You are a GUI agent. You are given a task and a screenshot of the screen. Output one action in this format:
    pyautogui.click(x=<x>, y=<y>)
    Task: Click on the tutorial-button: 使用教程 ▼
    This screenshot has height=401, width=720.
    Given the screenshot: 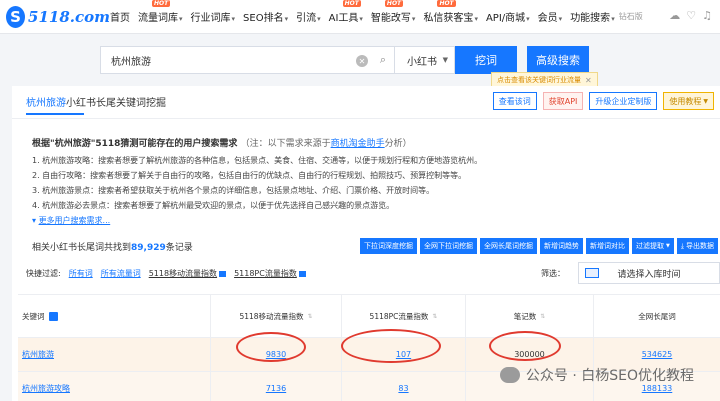 What is the action you would take?
    pyautogui.click(x=688, y=101)
    